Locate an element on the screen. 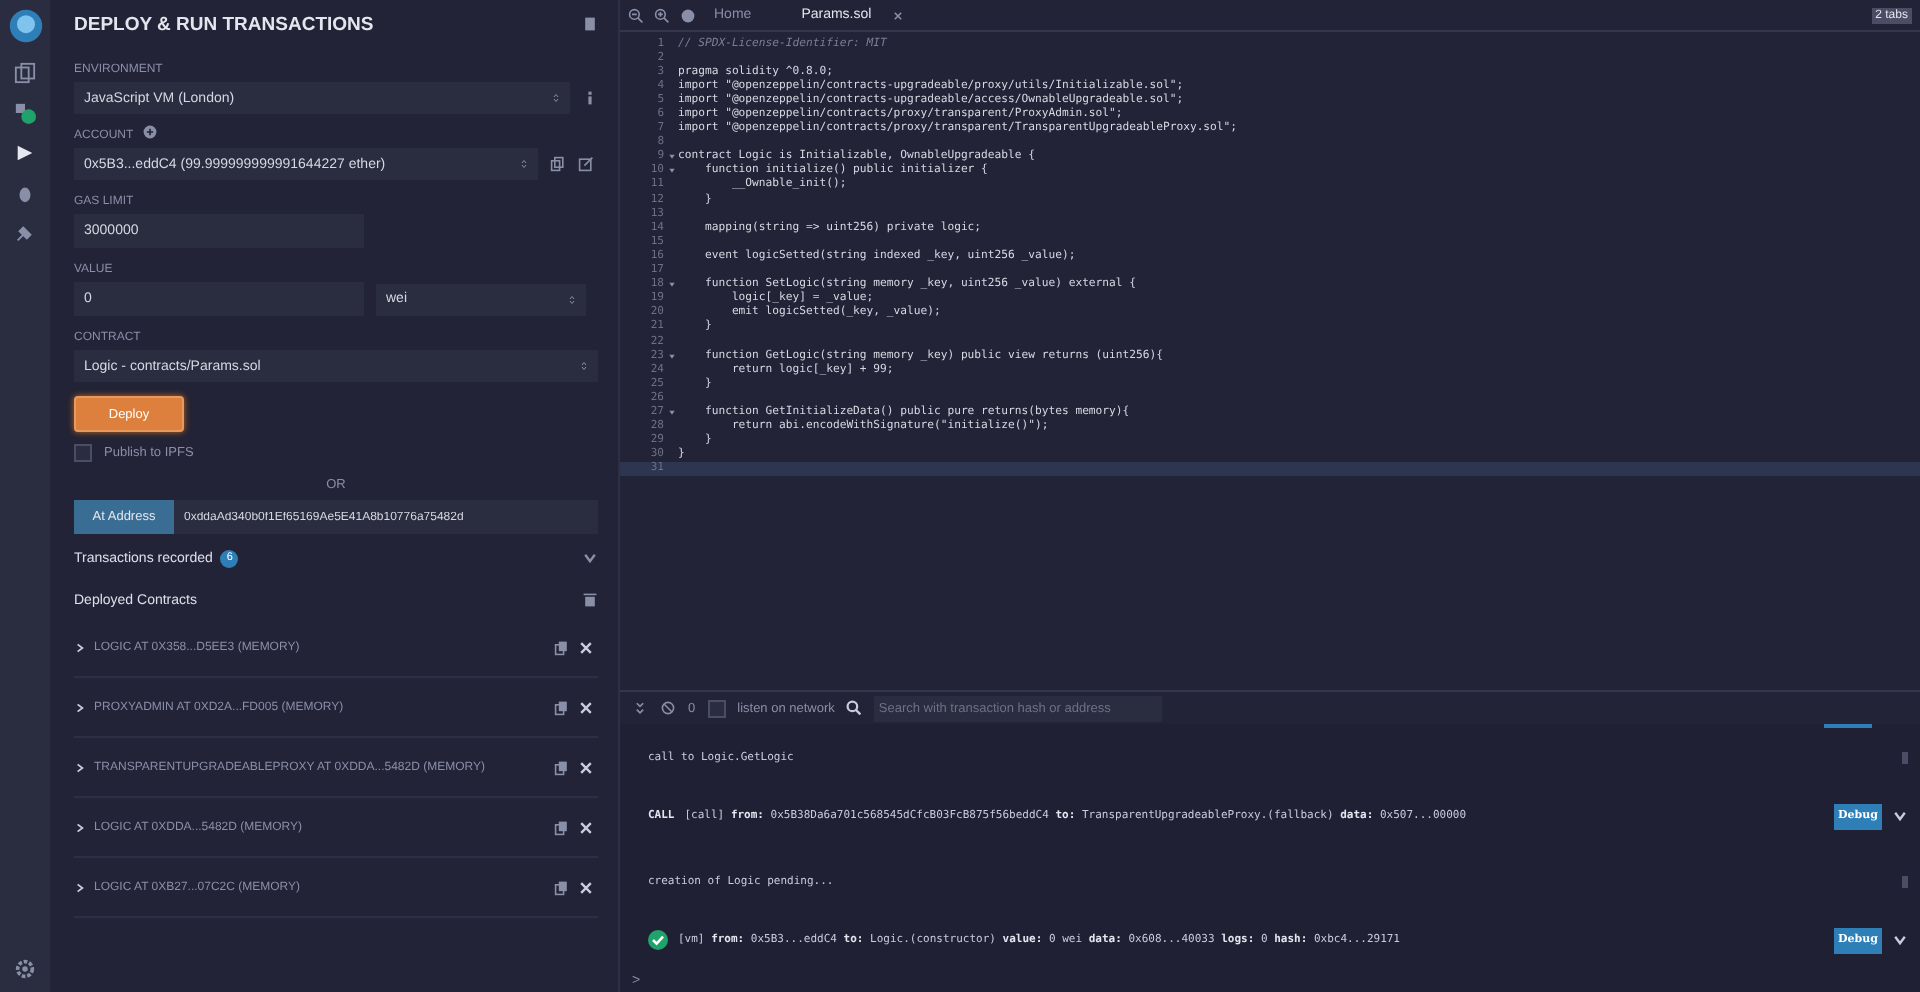 The height and width of the screenshot is (992, 1920). deploy-icon is located at coordinates (25, 153).